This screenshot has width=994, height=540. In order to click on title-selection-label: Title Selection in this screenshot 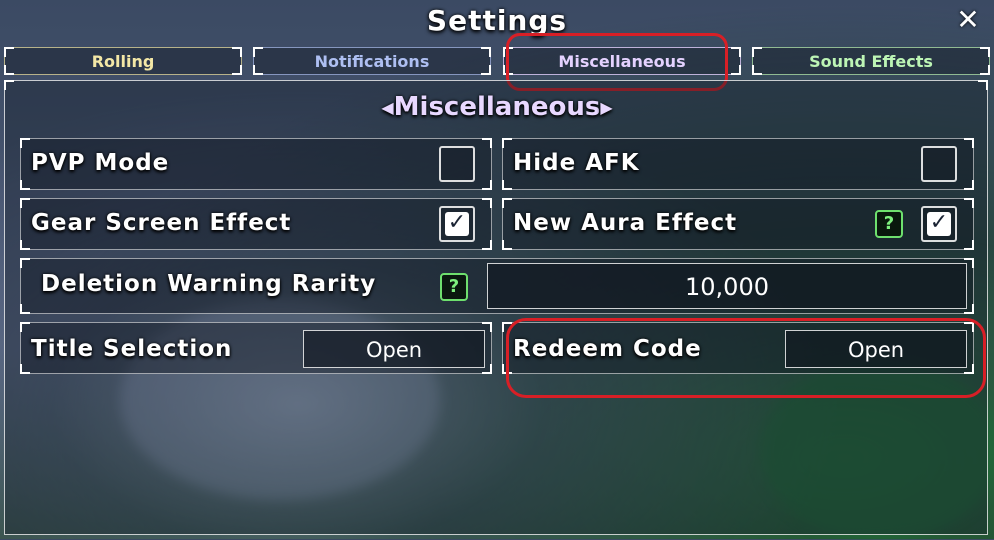, I will do `click(132, 349)`.